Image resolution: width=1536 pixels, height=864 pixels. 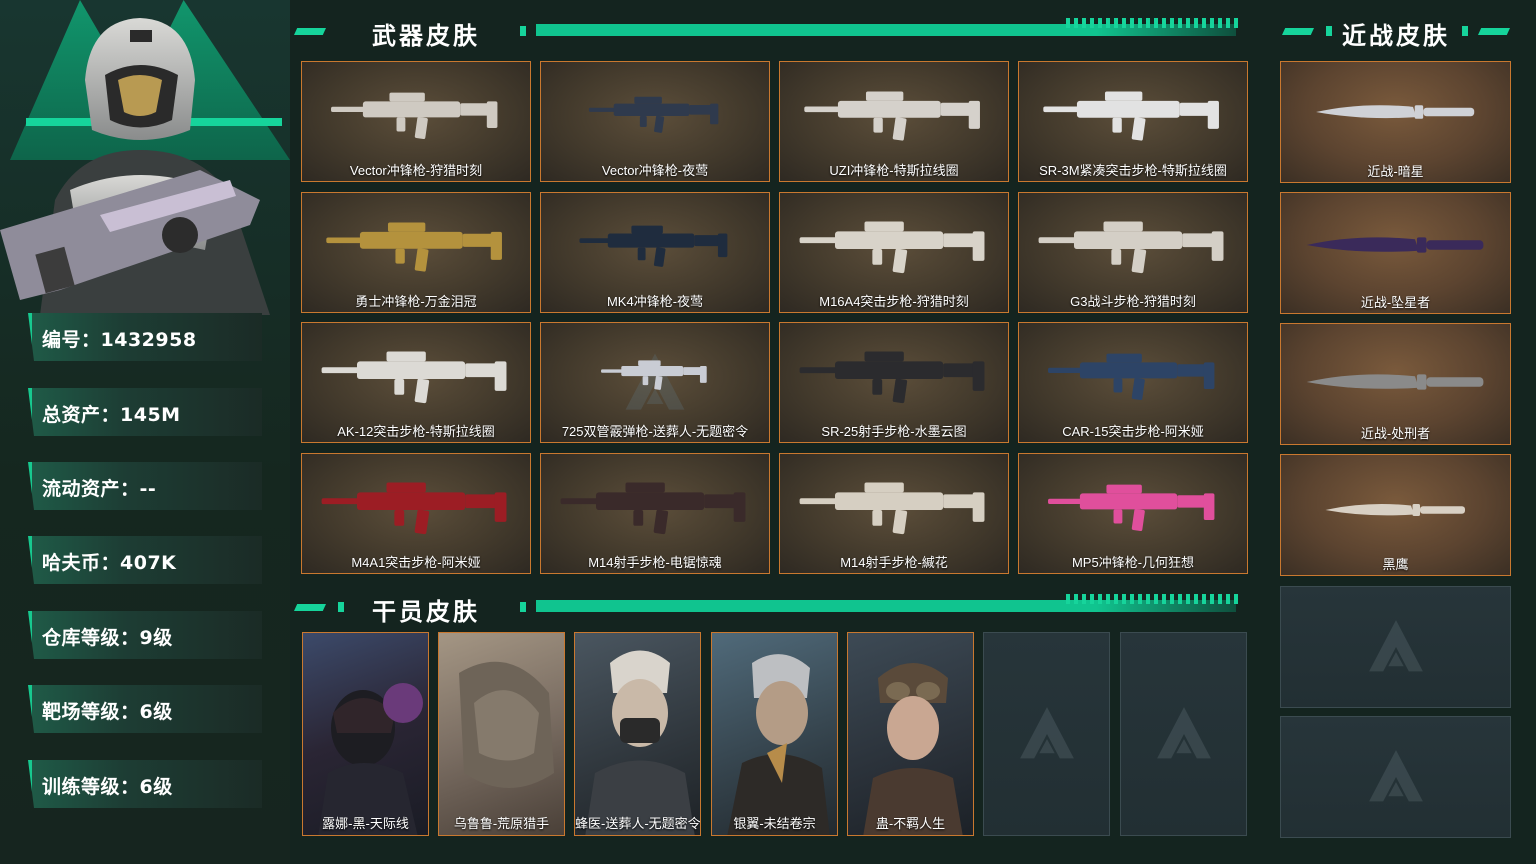 What do you see at coordinates (506, 724) in the screenshot?
I see `agent-uluru-icon` at bounding box center [506, 724].